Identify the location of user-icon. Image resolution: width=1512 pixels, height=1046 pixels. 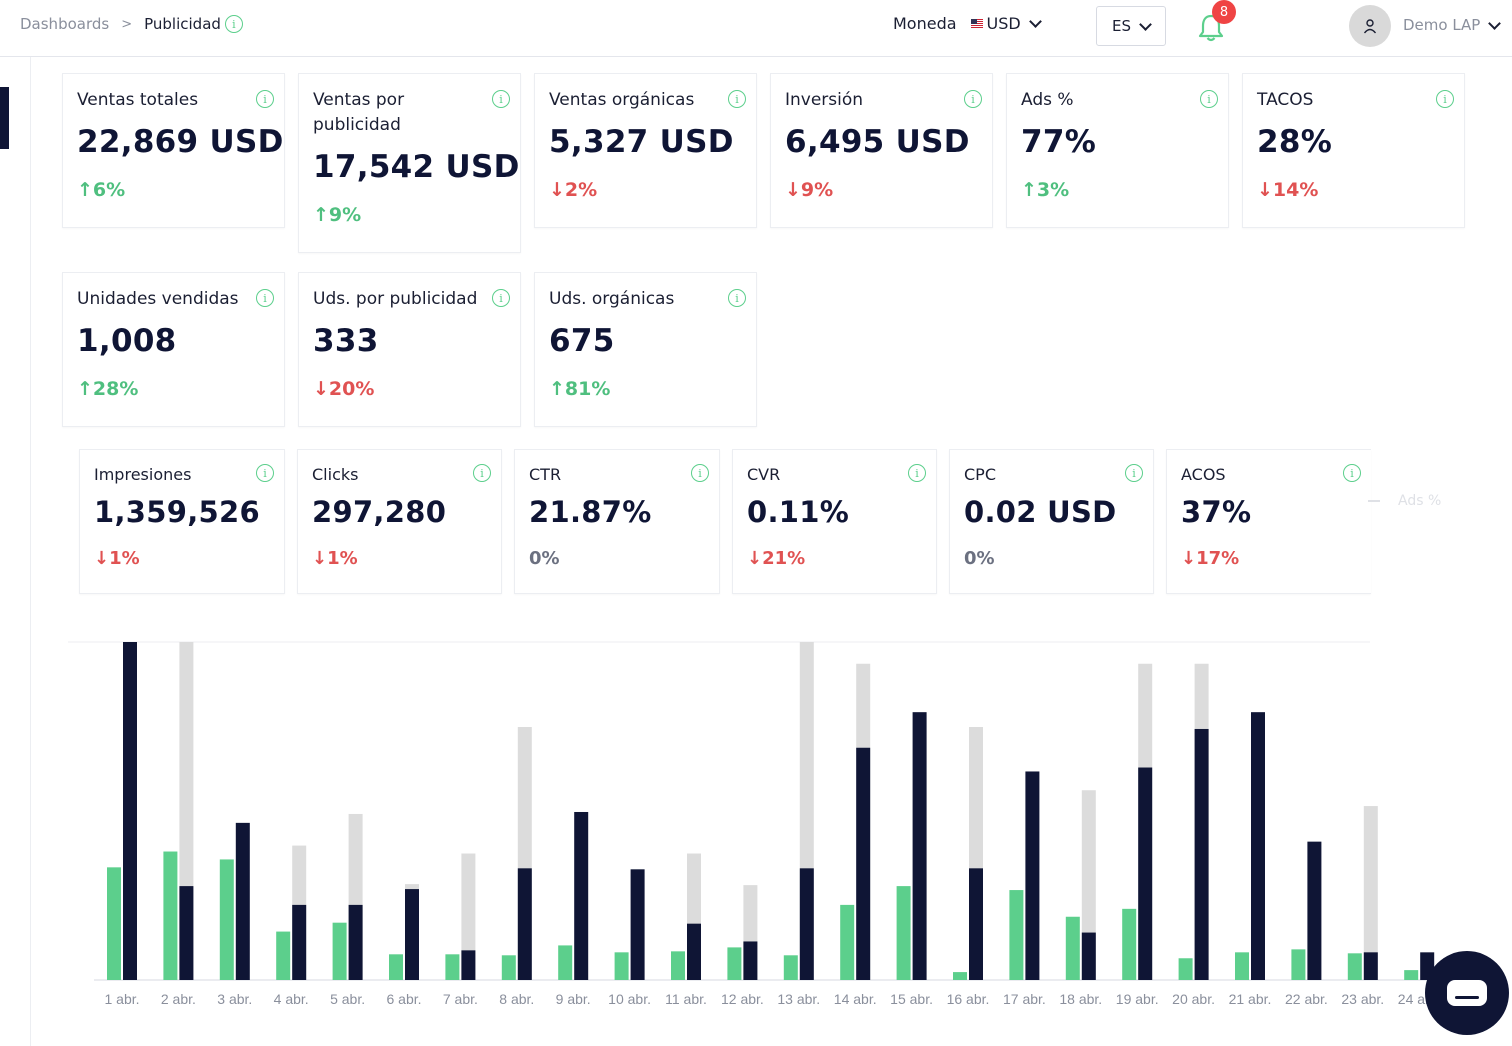
(1370, 26).